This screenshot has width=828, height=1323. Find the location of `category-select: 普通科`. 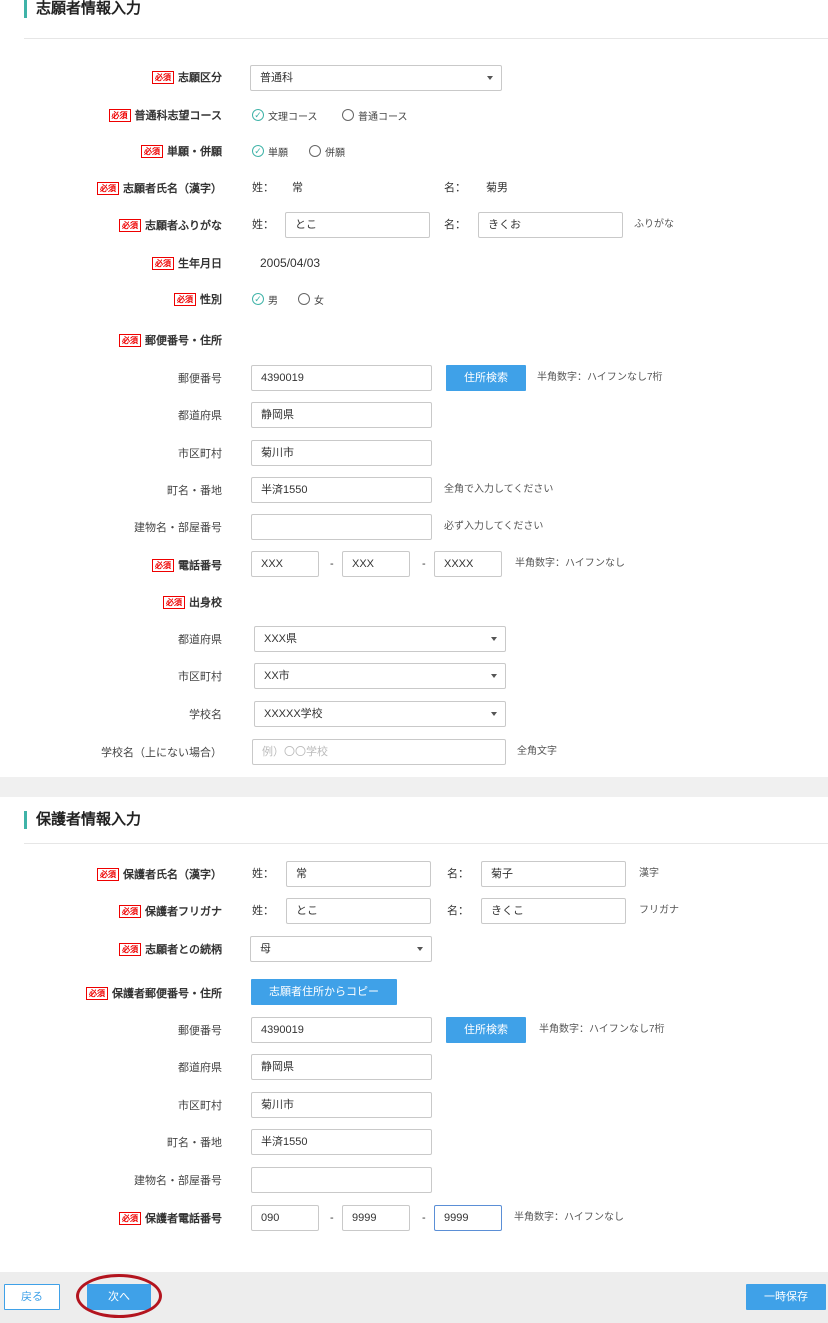

category-select: 普通科 is located at coordinates (376, 78).